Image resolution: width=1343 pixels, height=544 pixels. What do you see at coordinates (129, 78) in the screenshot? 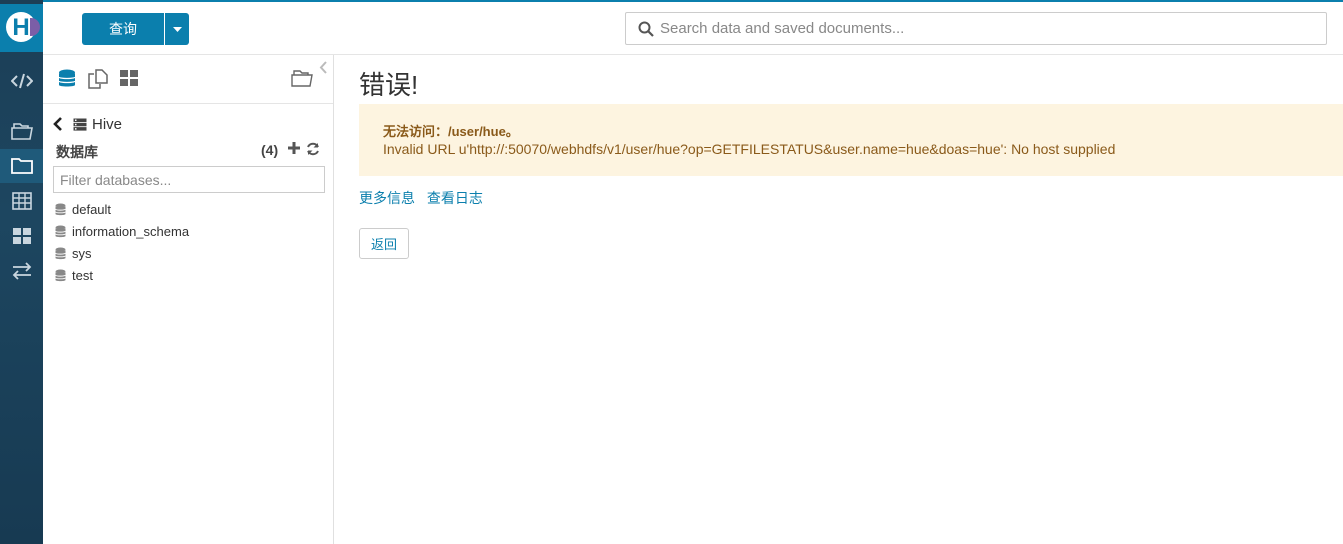
I see `apps-tab-icon` at bounding box center [129, 78].